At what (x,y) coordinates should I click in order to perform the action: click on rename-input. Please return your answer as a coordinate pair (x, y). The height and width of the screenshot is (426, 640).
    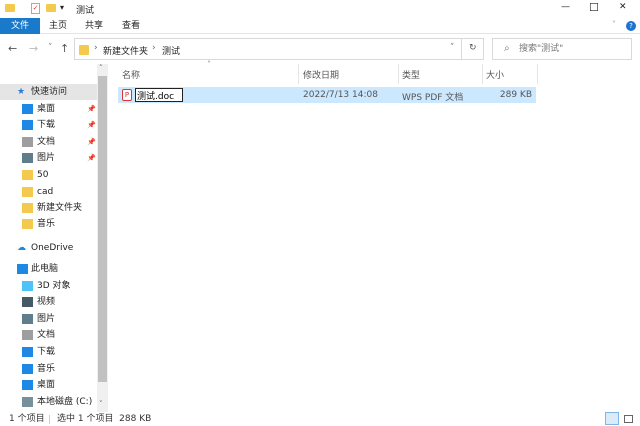
    Looking at the image, I should click on (159, 95).